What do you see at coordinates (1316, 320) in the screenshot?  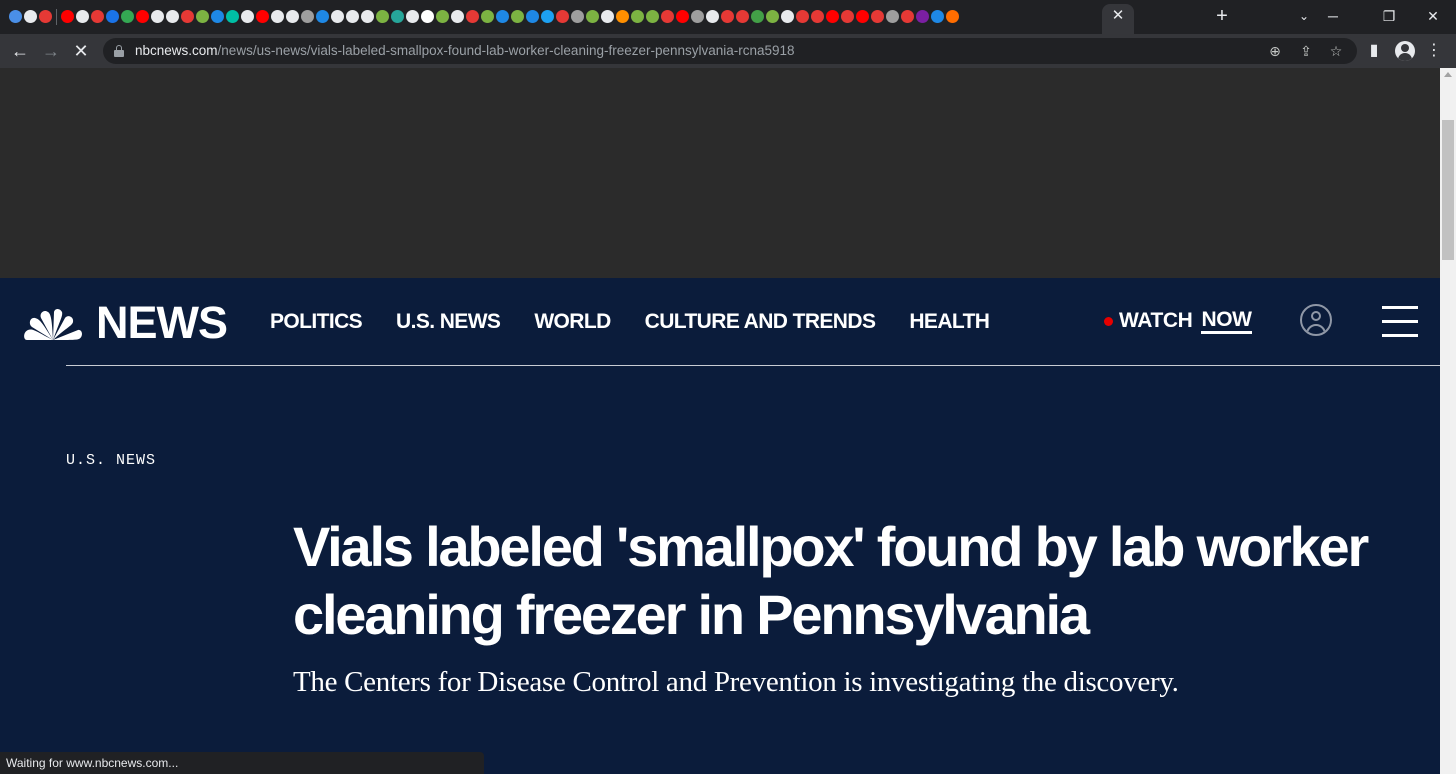 I see `account-user-icon` at bounding box center [1316, 320].